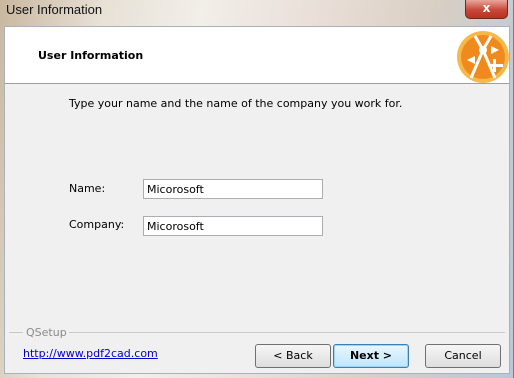 This screenshot has height=378, width=514. I want to click on group-label: QSetup, so click(46, 332).